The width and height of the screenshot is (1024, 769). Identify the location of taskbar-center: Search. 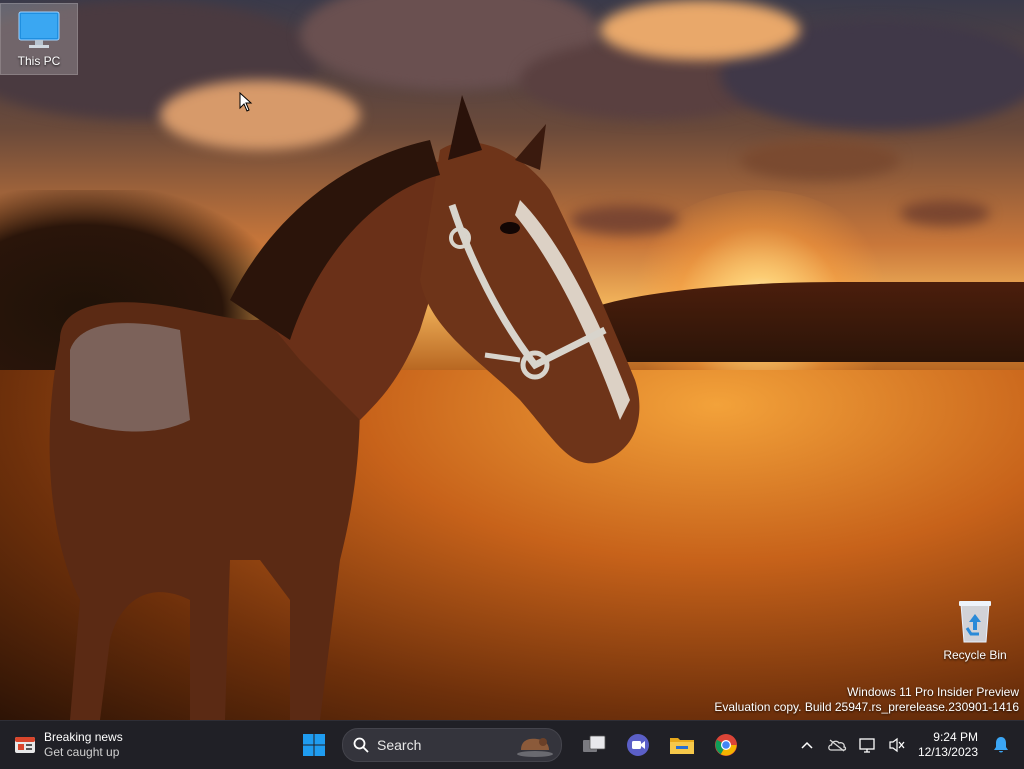
(524, 745).